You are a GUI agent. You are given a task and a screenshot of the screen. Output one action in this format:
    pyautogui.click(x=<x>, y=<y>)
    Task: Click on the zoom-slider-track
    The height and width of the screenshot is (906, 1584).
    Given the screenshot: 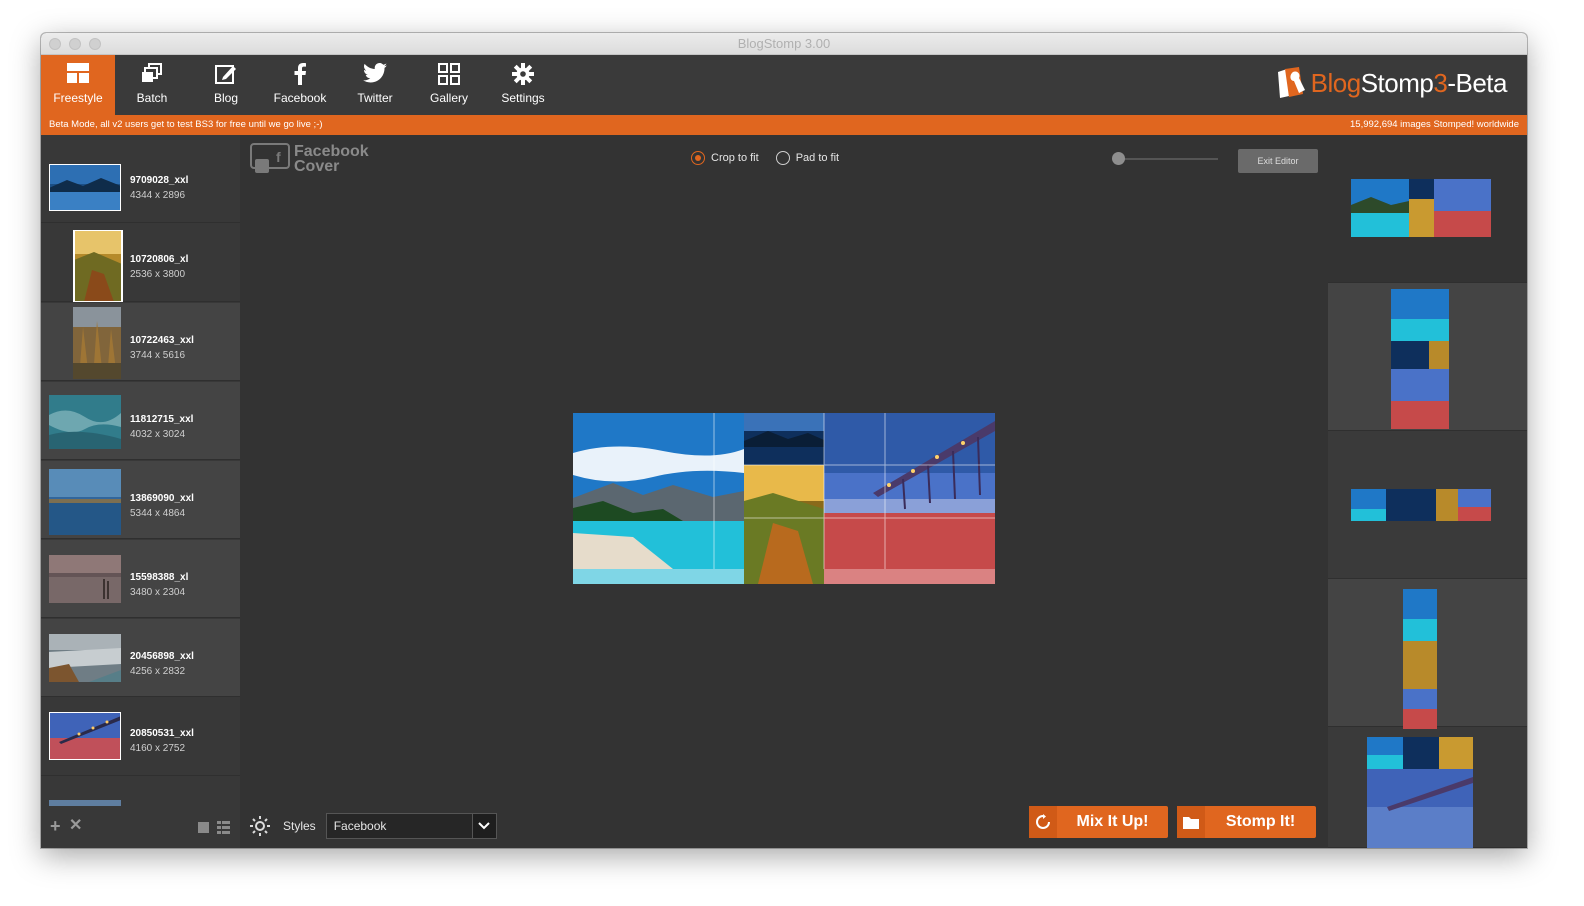 What is the action you would take?
    pyautogui.click(x=1168, y=159)
    